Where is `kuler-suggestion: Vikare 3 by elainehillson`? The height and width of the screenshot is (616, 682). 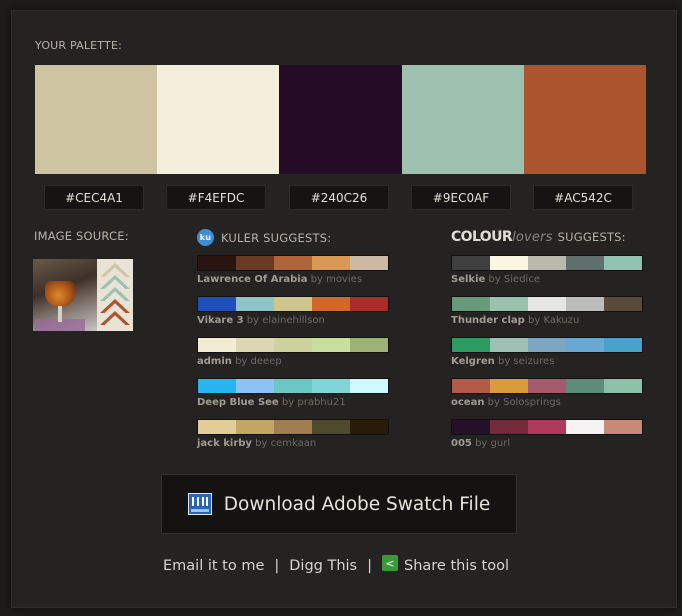 kuler-suggestion: Vikare 3 by elainehillson is located at coordinates (293, 311).